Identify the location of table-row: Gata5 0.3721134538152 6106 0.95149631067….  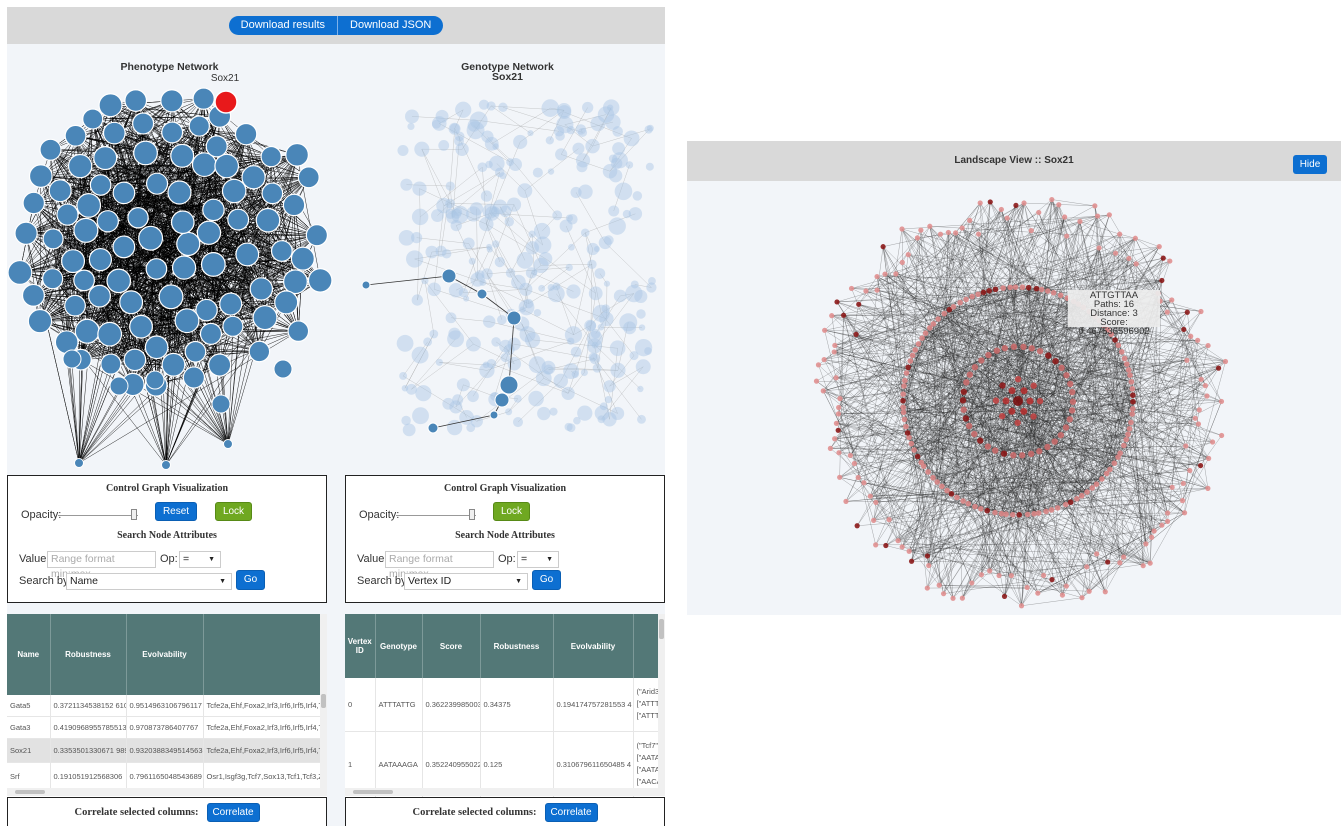
(165, 706).